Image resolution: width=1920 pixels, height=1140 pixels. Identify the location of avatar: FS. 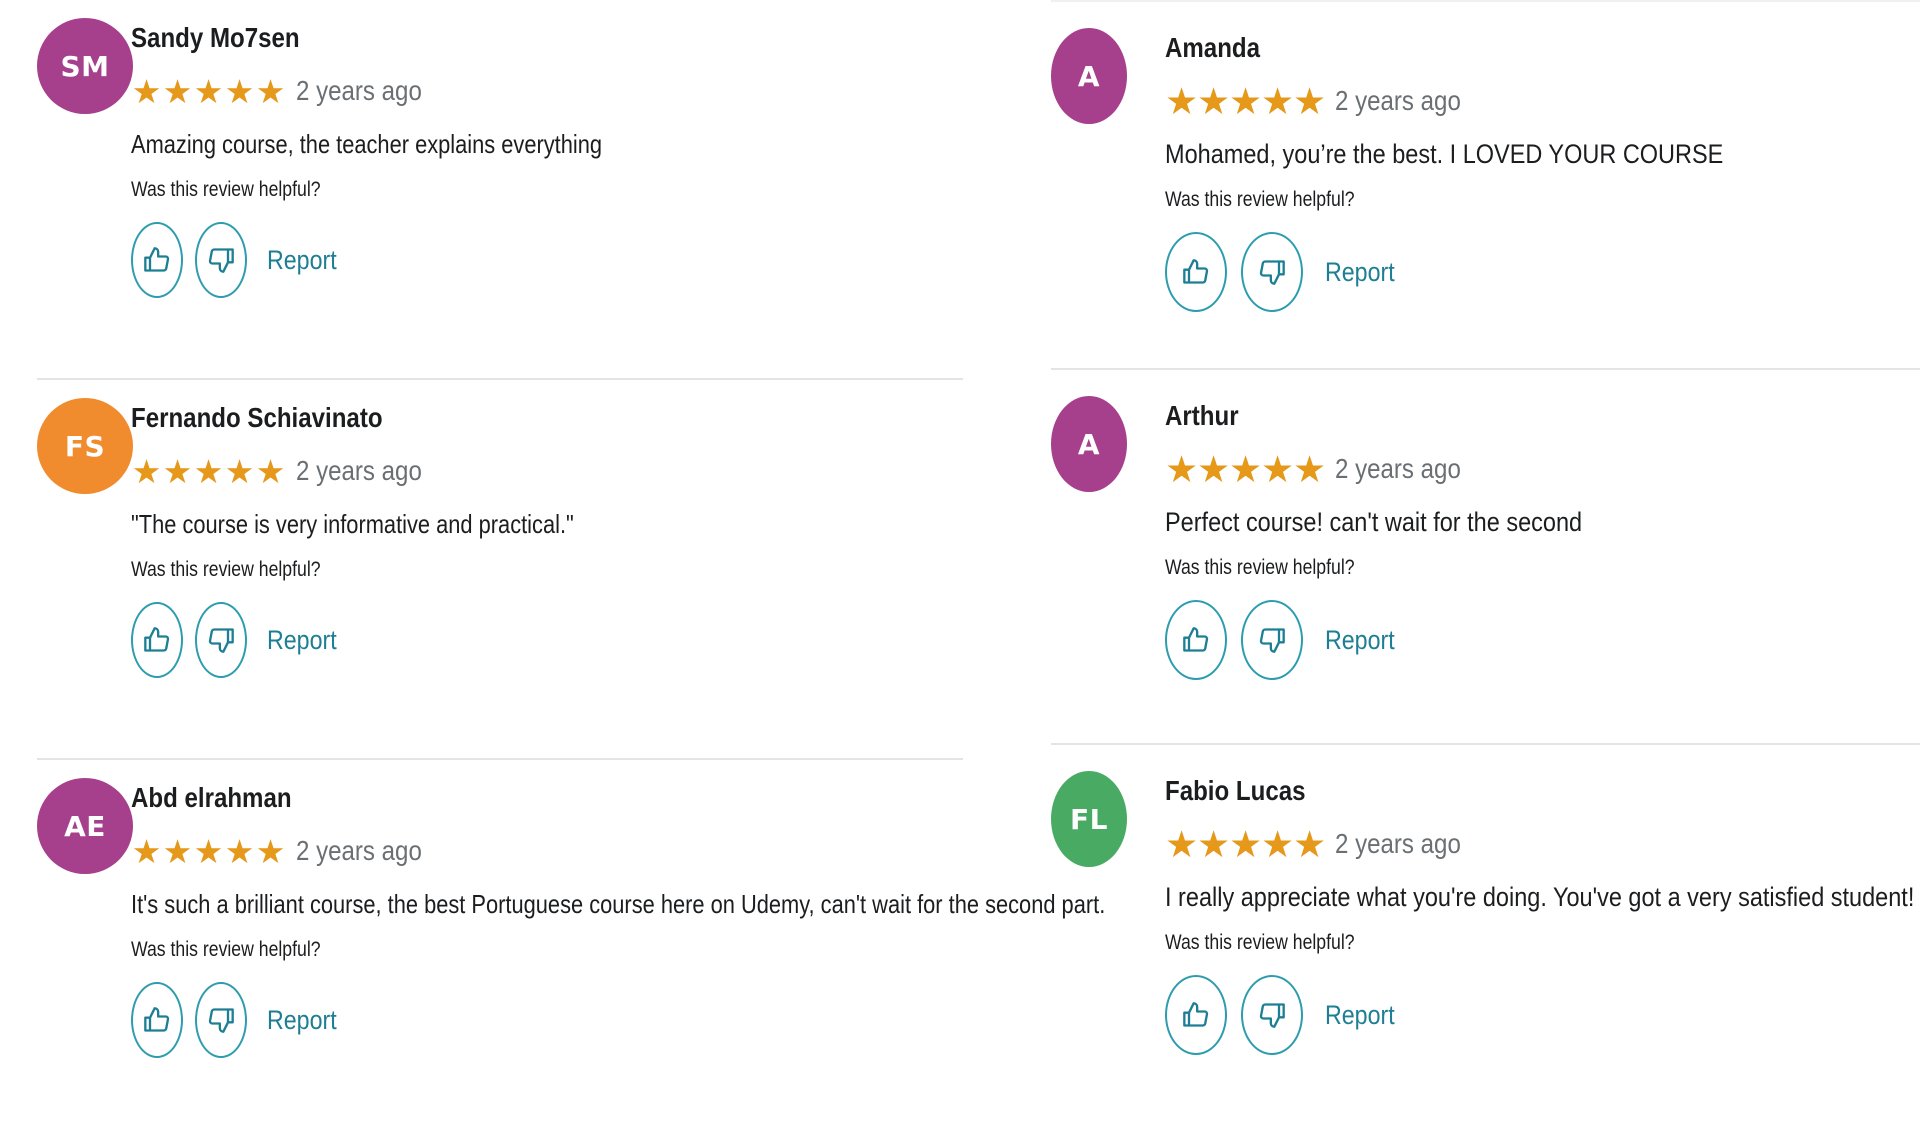
(85, 446).